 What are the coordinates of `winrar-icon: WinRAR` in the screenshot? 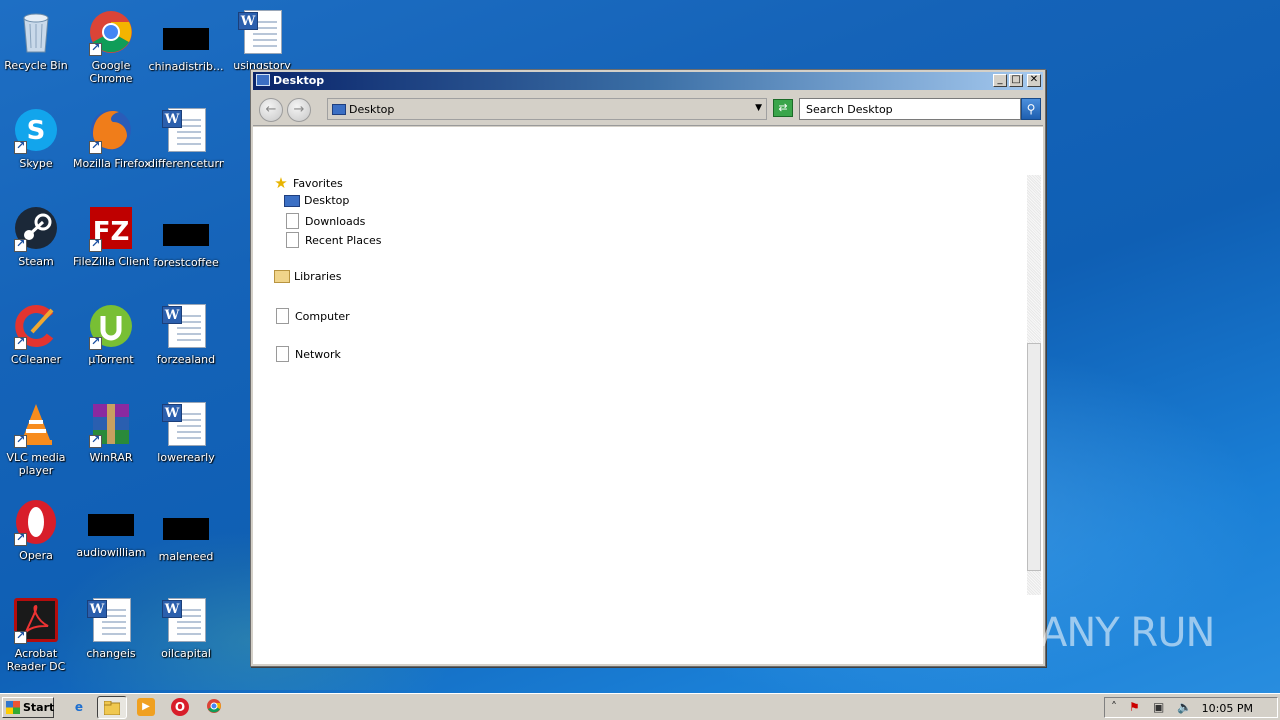 It's located at (111, 432).